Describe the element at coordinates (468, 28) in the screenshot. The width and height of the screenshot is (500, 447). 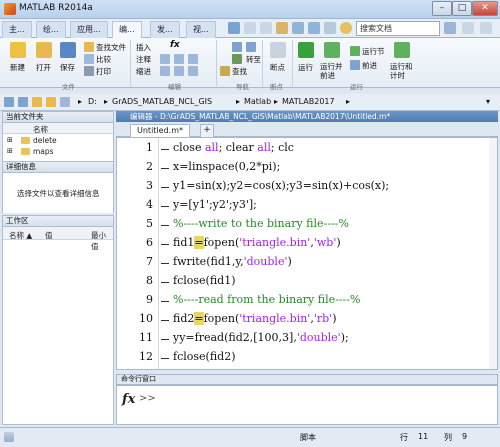
I see `filter-icon` at that location.